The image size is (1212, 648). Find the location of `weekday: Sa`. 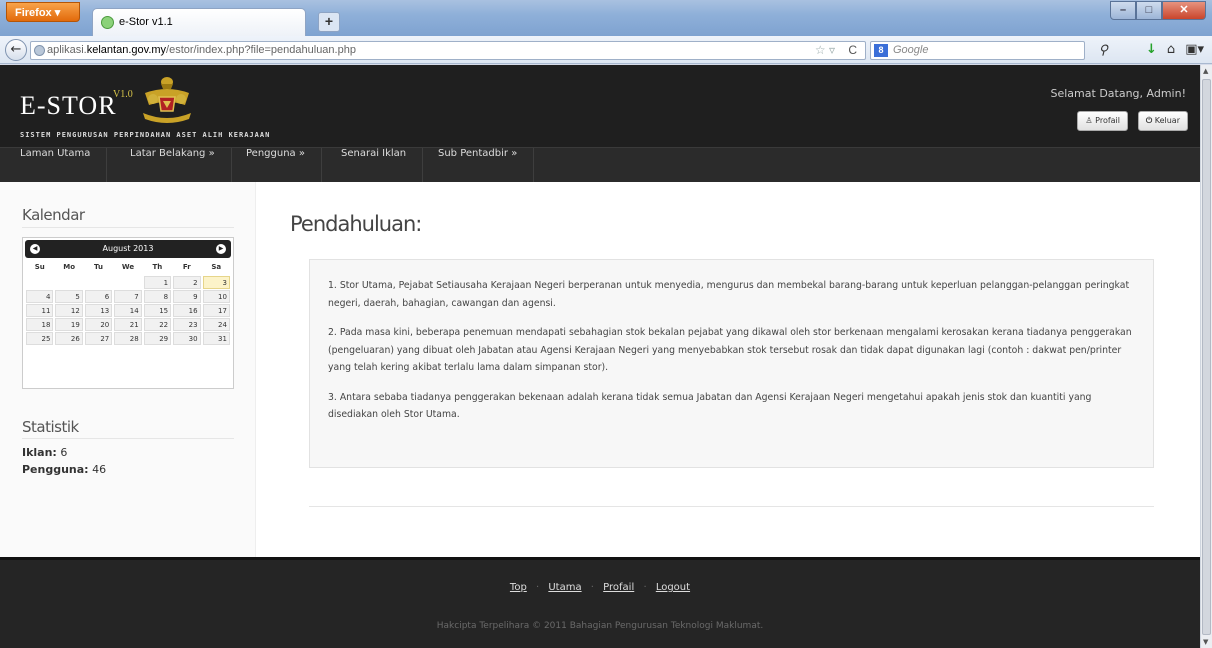

weekday: Sa is located at coordinates (216, 267).